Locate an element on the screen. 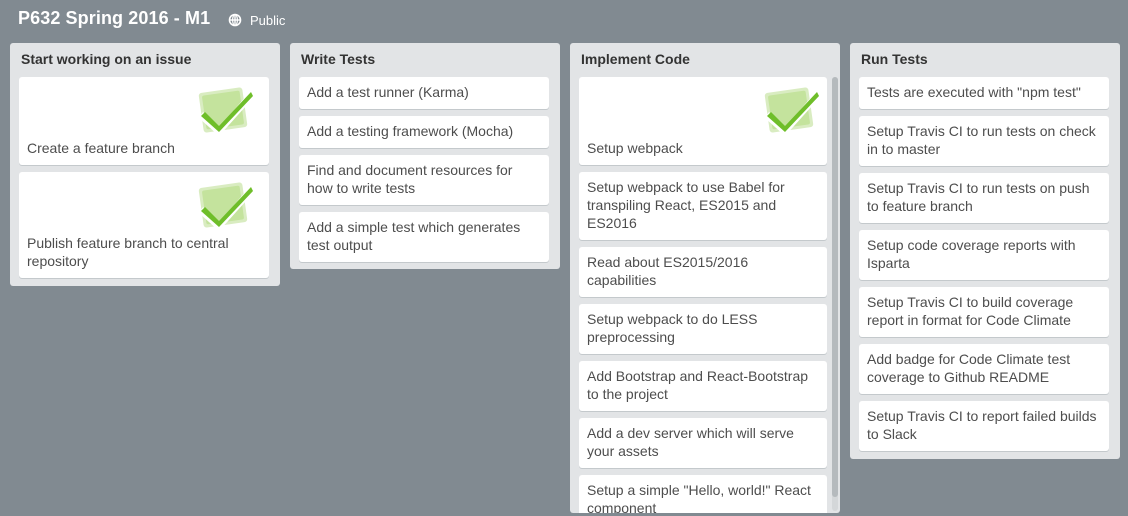 This screenshot has width=1128, height=516. board-header: P632 Spring 2016 - M1 Public is located at coordinates (564, 20).